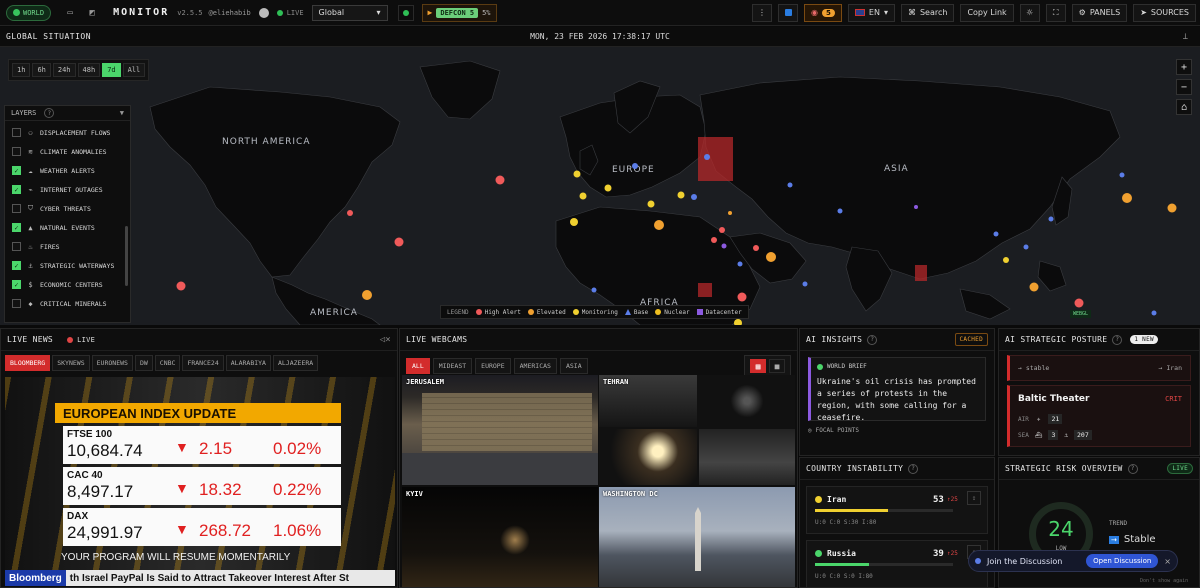 The width and height of the screenshot is (1200, 588). I want to click on channel-tab-skynews: SKYNEWS, so click(71, 363).